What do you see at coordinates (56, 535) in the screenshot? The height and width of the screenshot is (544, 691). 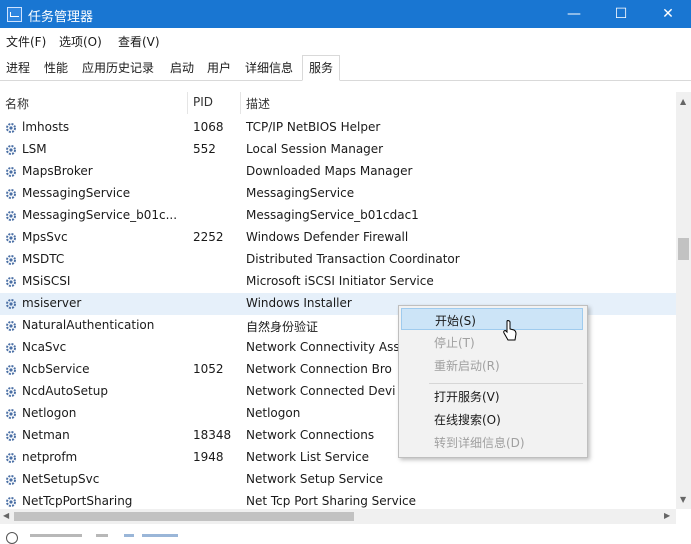 I see `fewer-details-link` at bounding box center [56, 535].